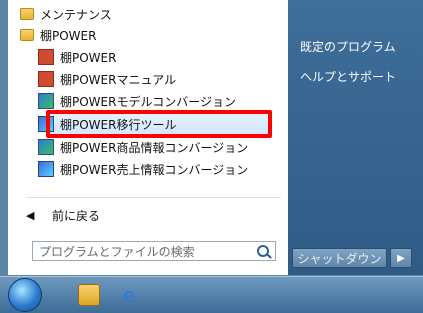 The image size is (423, 313). Describe the element at coordinates (89, 295) in the screenshot. I see `windows-explorer-icon` at that location.